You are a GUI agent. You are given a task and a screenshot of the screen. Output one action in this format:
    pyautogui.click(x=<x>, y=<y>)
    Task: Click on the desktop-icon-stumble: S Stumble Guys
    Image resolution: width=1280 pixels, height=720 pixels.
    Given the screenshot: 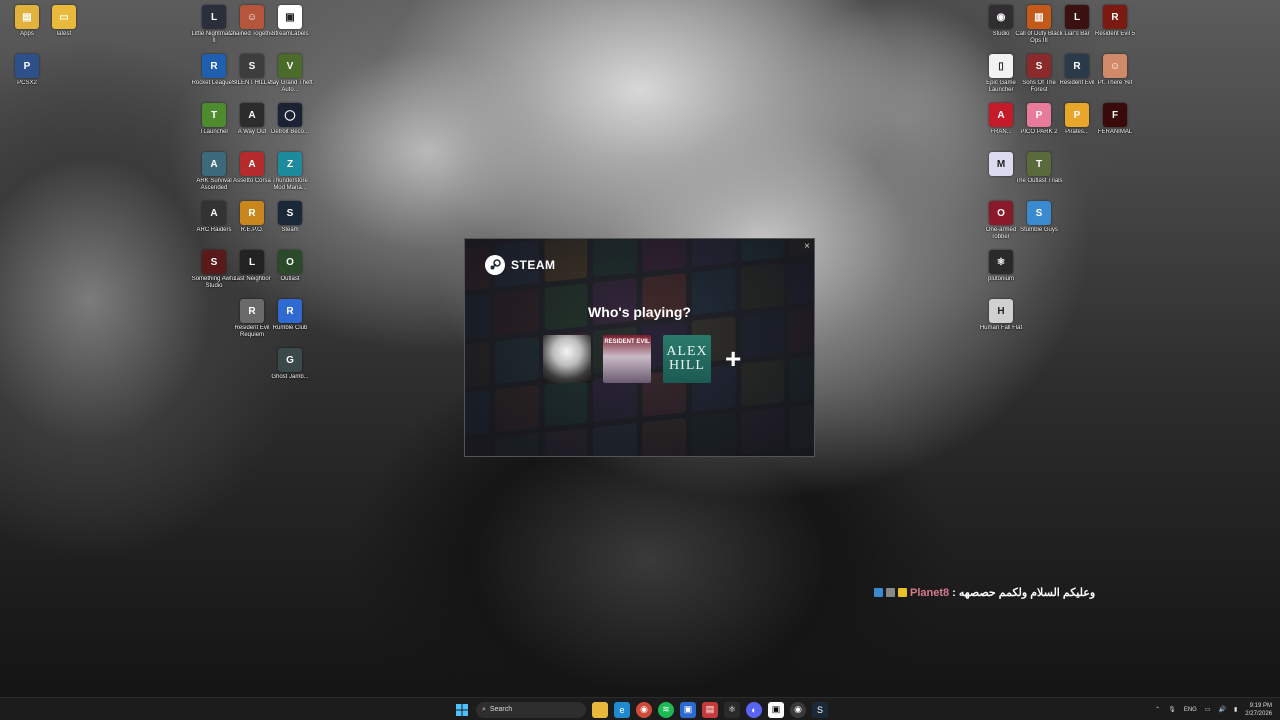 What is the action you would take?
    pyautogui.click(x=1039, y=217)
    